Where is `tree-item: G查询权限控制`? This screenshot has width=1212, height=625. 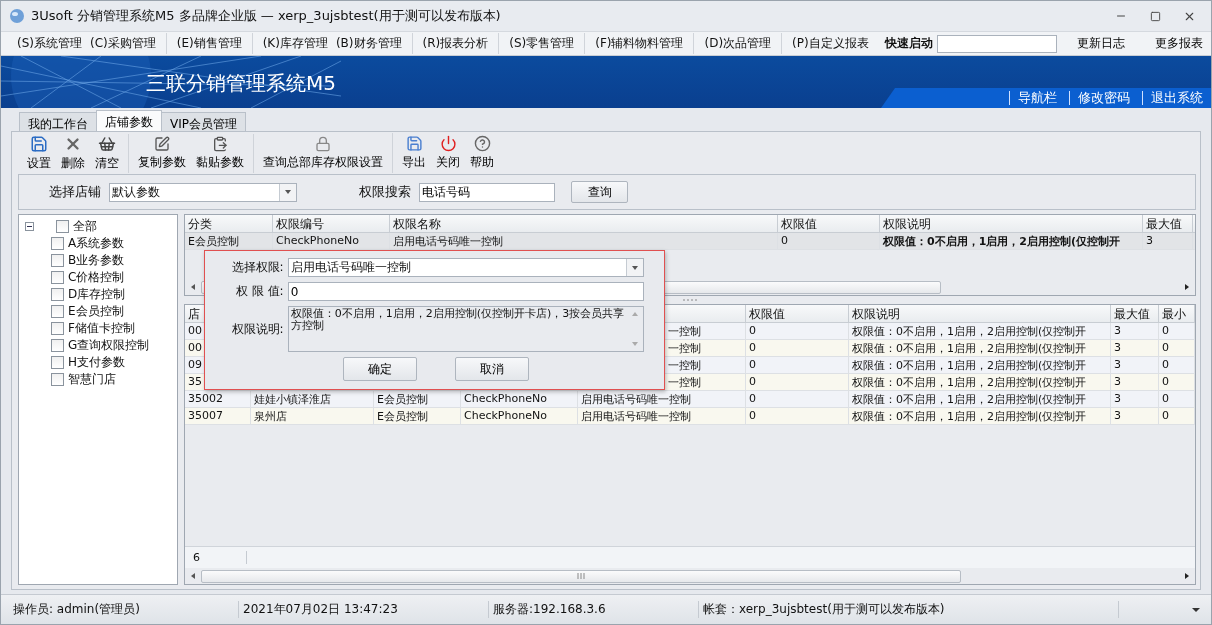
tree-item: G查询权限控制 is located at coordinates (109, 345).